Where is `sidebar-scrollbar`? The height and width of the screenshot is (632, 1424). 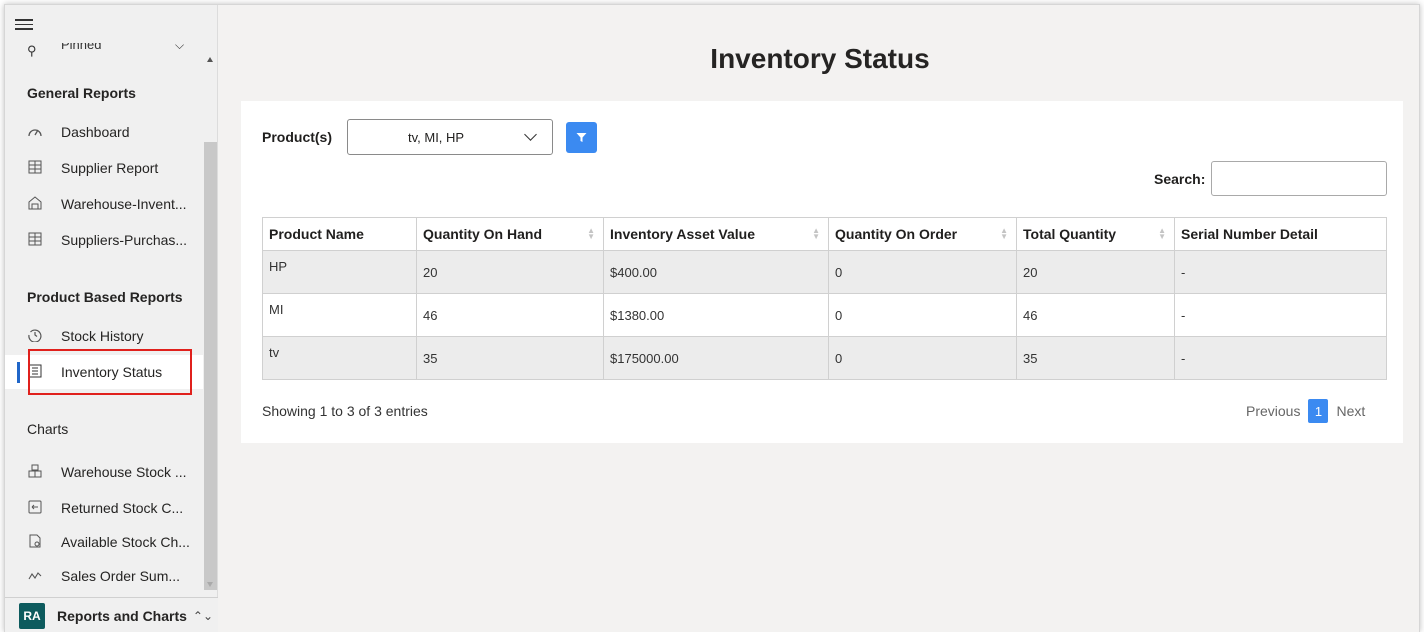 sidebar-scrollbar is located at coordinates (210, 325).